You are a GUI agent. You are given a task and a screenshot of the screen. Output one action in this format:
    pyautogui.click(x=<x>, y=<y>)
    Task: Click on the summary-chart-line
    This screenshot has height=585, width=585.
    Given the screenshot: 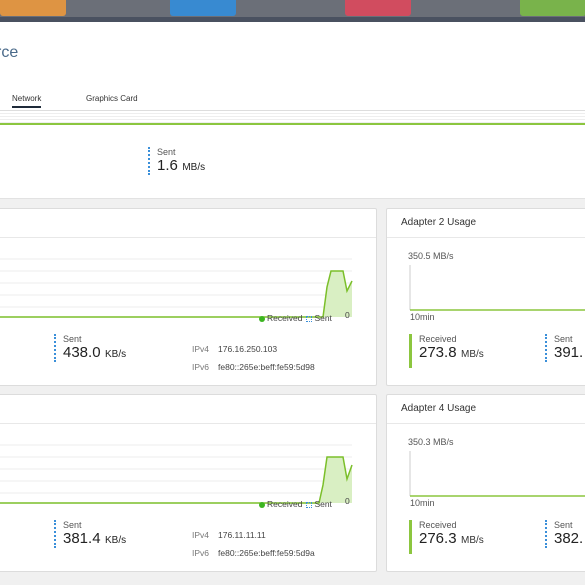 What is the action you would take?
    pyautogui.click(x=292, y=124)
    